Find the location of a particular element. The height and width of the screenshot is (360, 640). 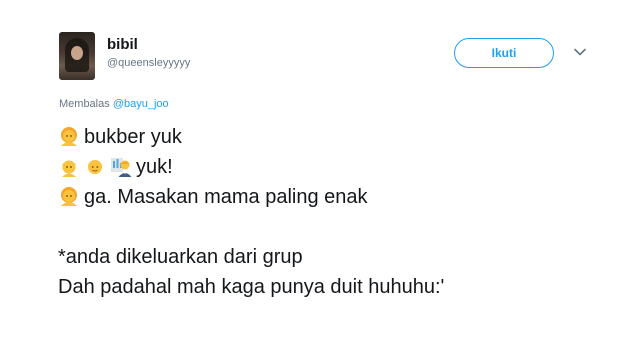

tweet-line: Dah padahal mah kaga punya duit huhuhu:' is located at coordinates (251, 287).